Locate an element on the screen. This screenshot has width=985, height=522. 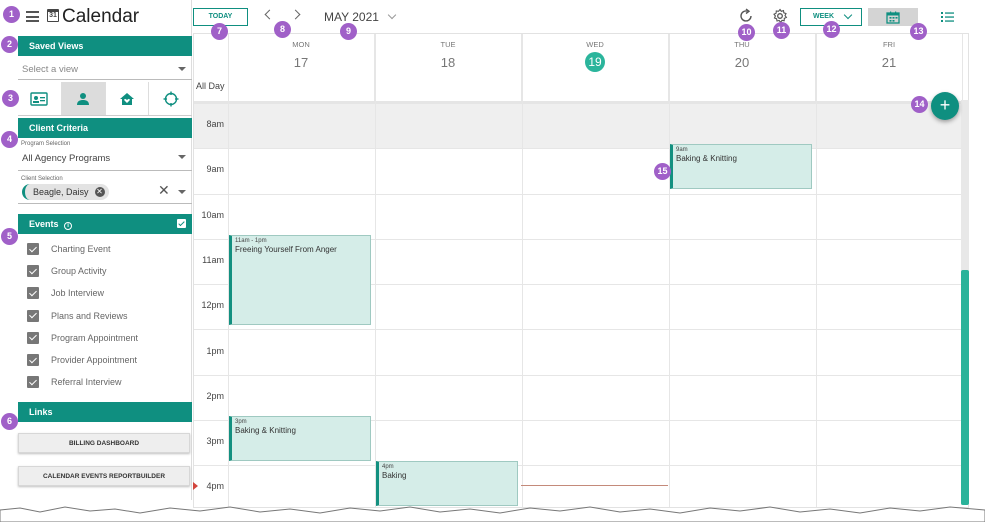
tab-location-view is located at coordinates (170, 98).